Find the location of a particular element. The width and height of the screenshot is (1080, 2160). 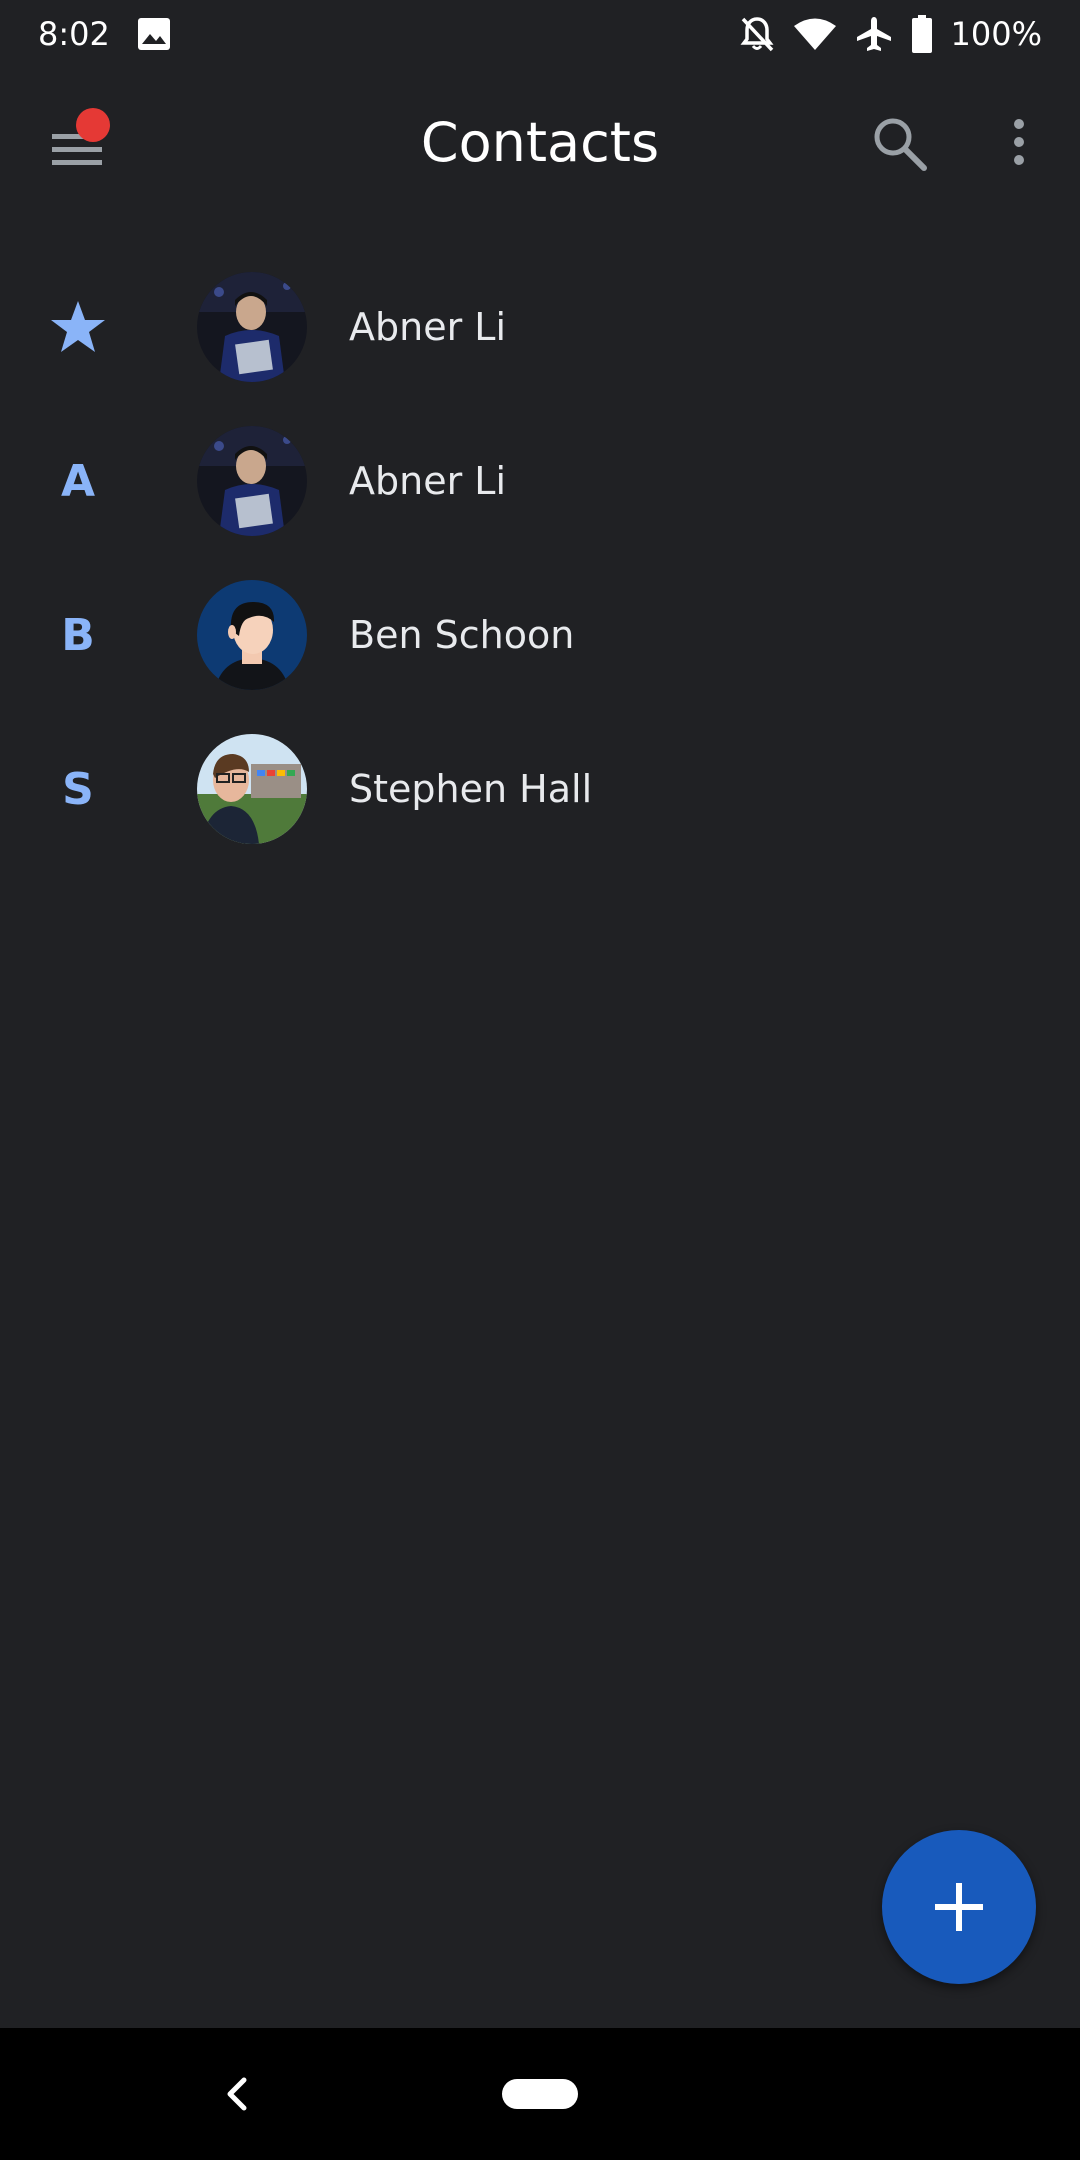

back-icon is located at coordinates (237, 2094).